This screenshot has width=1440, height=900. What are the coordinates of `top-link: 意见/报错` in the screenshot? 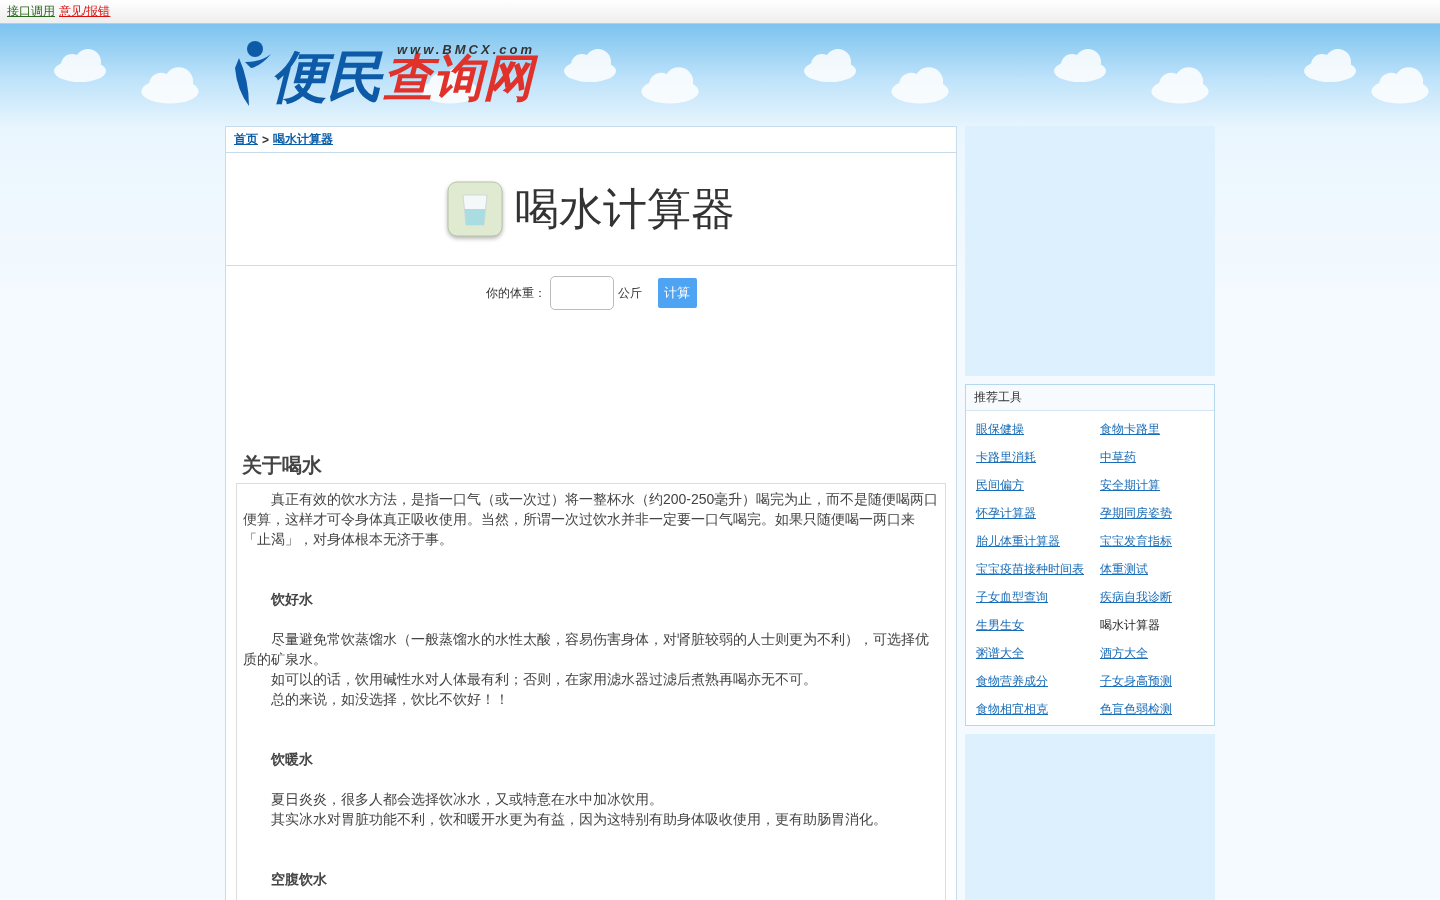 It's located at (85, 11).